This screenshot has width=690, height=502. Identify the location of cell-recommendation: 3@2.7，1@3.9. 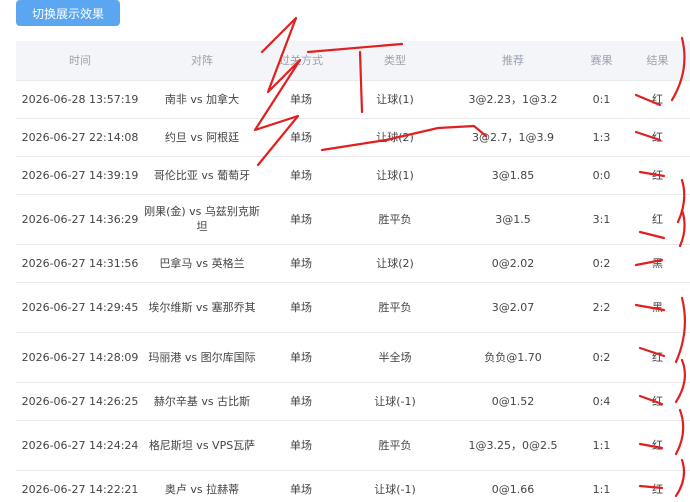
(513, 137).